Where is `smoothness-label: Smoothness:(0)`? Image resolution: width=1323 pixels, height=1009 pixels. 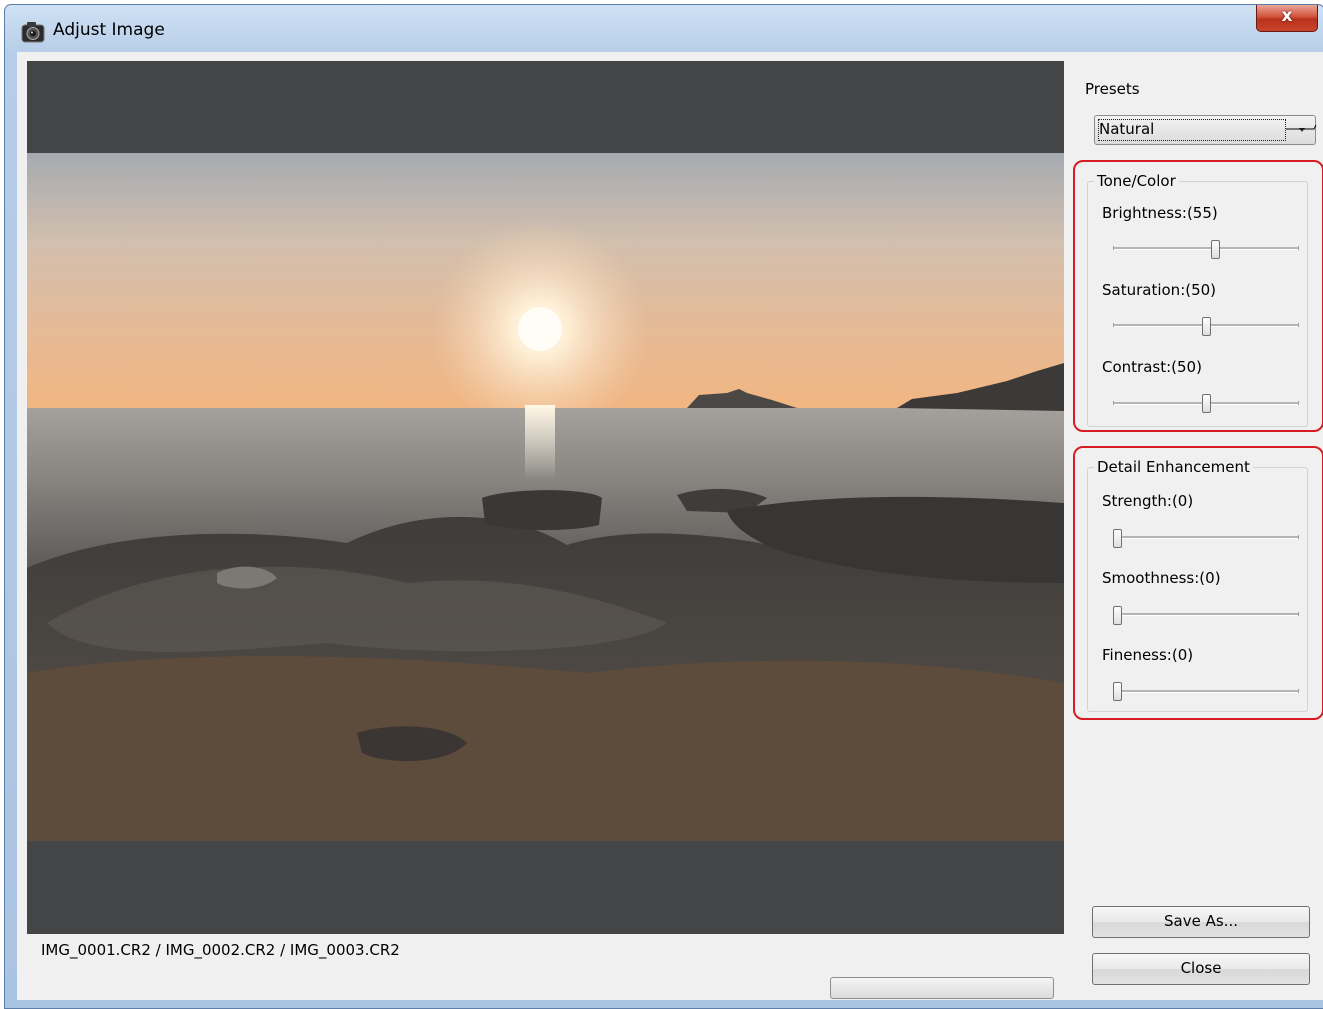 smoothness-label: Smoothness:(0) is located at coordinates (1161, 578).